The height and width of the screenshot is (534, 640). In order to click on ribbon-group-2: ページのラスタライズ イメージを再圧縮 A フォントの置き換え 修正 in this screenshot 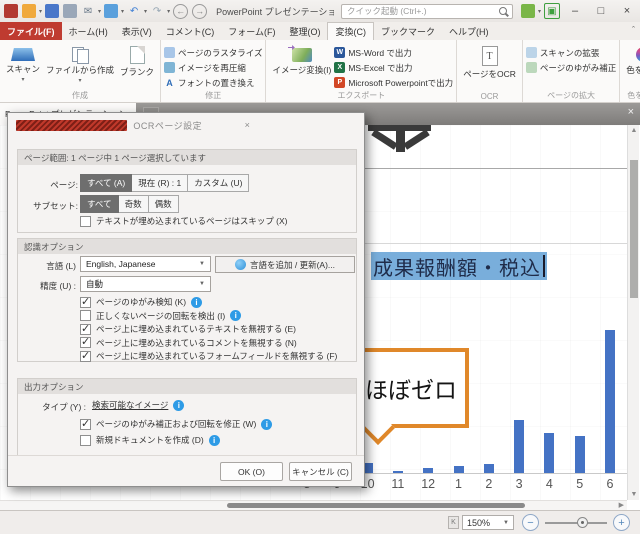, I will do `click(214, 71)`.